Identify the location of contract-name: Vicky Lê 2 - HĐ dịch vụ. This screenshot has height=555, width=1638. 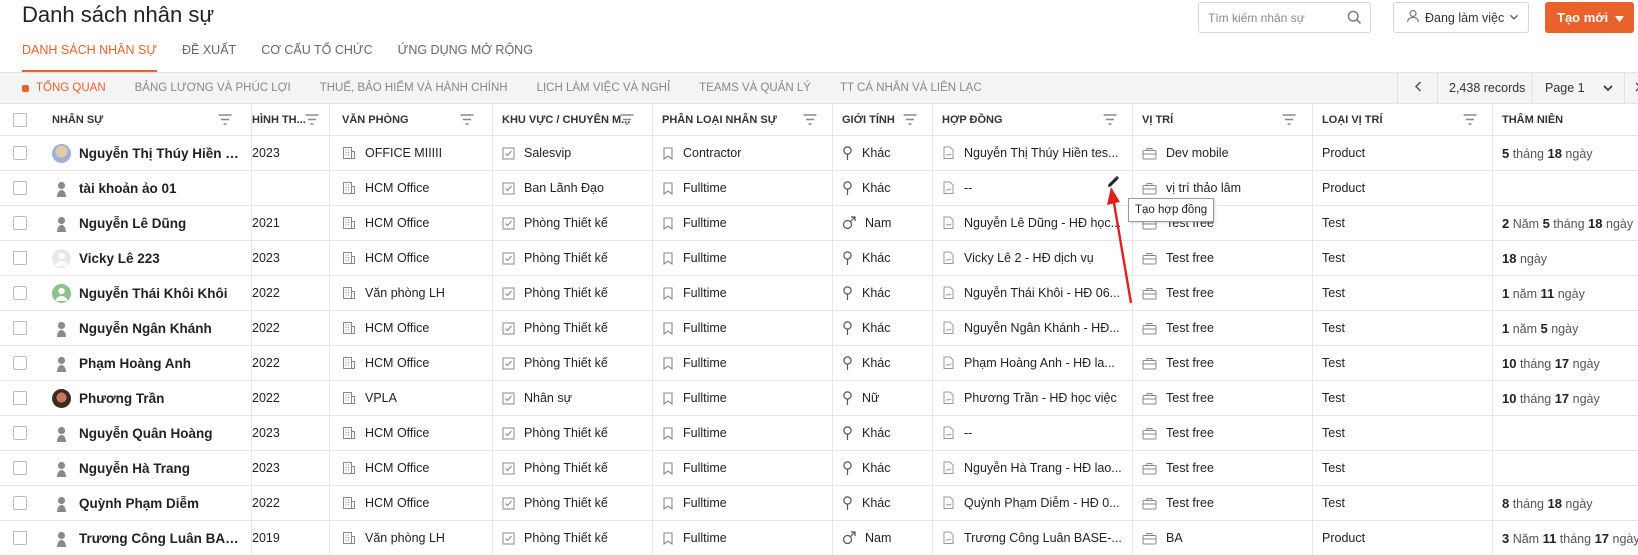
(1029, 258).